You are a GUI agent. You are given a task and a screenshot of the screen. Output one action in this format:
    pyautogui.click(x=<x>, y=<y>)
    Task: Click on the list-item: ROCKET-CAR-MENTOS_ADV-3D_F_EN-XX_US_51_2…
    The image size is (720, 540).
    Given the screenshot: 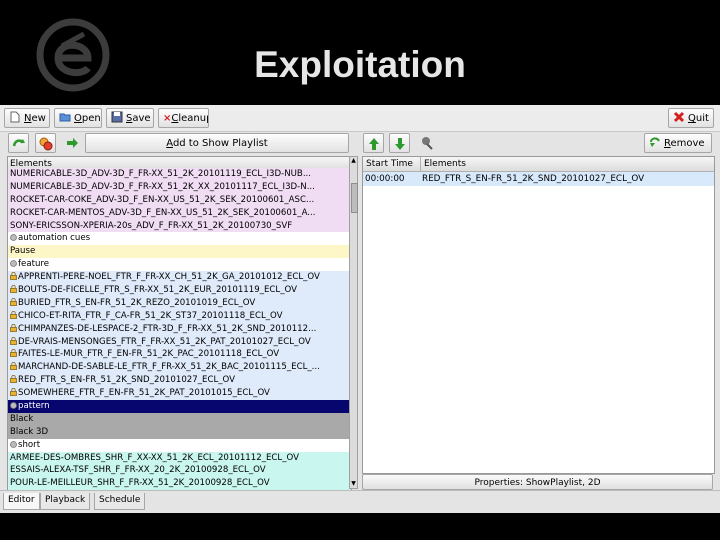 What is the action you would take?
    pyautogui.click(x=179, y=213)
    